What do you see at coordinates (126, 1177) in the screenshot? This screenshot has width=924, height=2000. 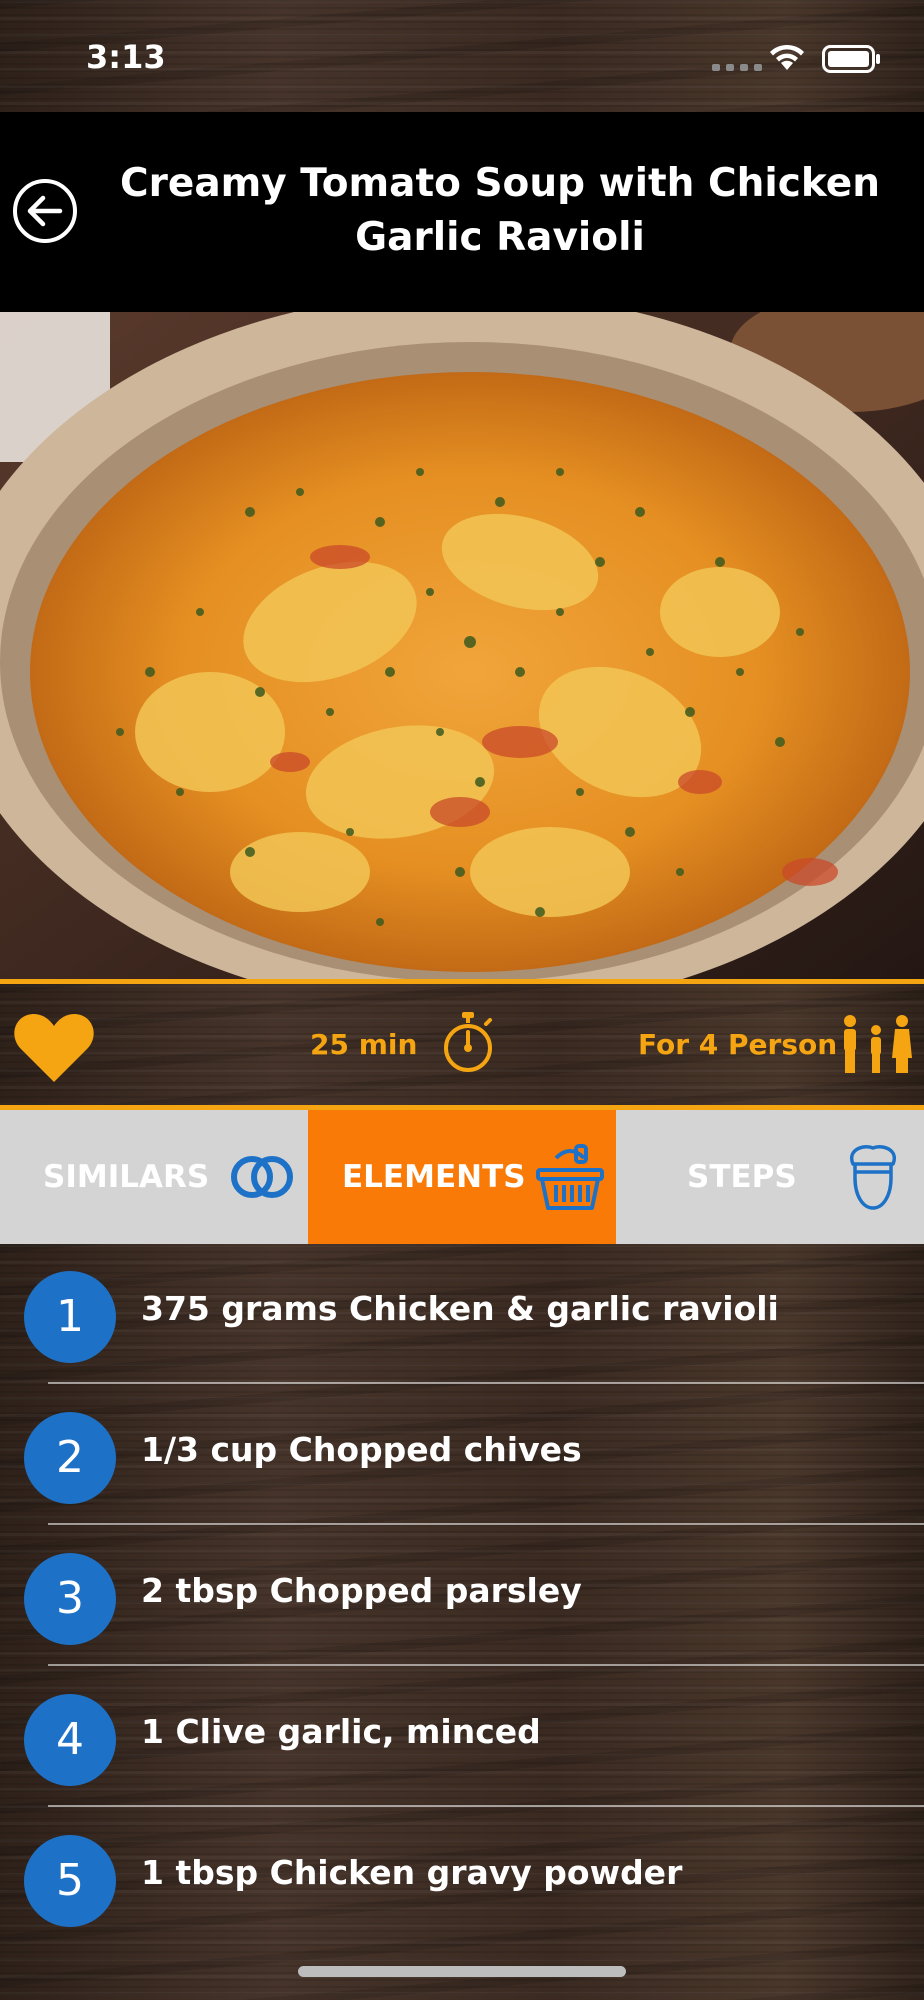 I see `tab-similars-label: SIMILARS` at bounding box center [126, 1177].